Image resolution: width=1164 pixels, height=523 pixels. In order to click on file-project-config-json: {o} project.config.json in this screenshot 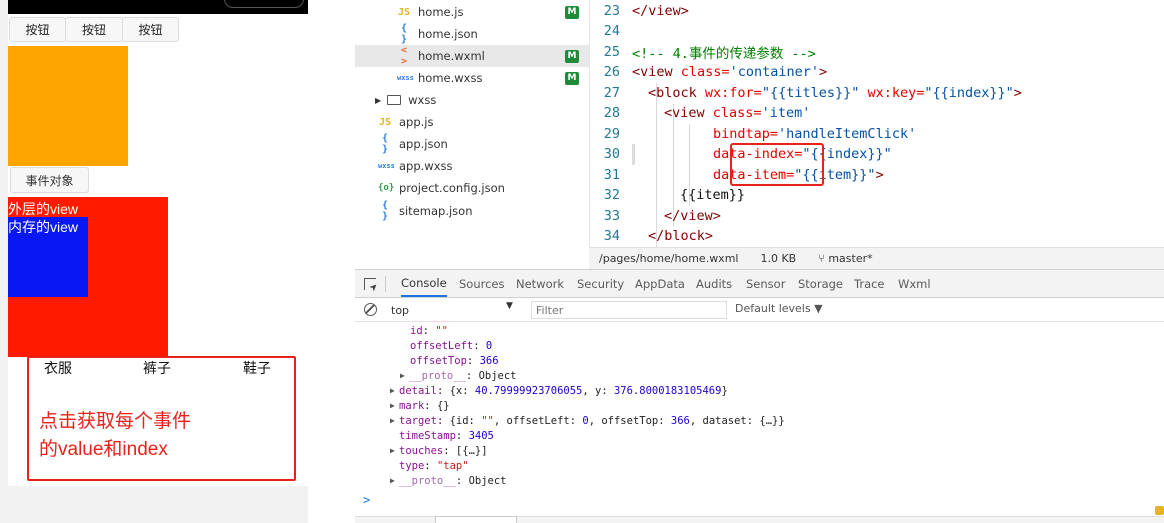, I will do `click(472, 188)`.